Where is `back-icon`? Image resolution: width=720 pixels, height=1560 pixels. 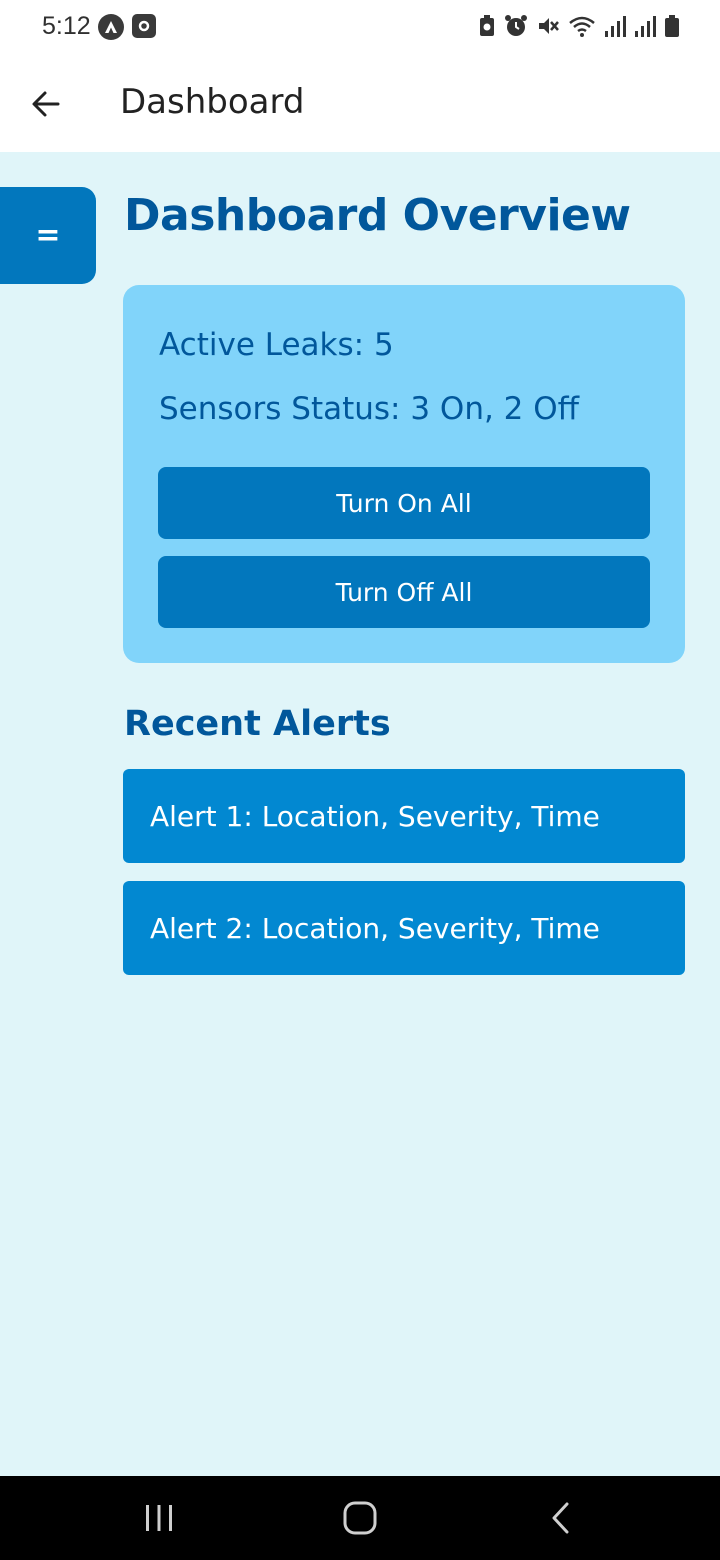
back-icon is located at coordinates (560, 1518).